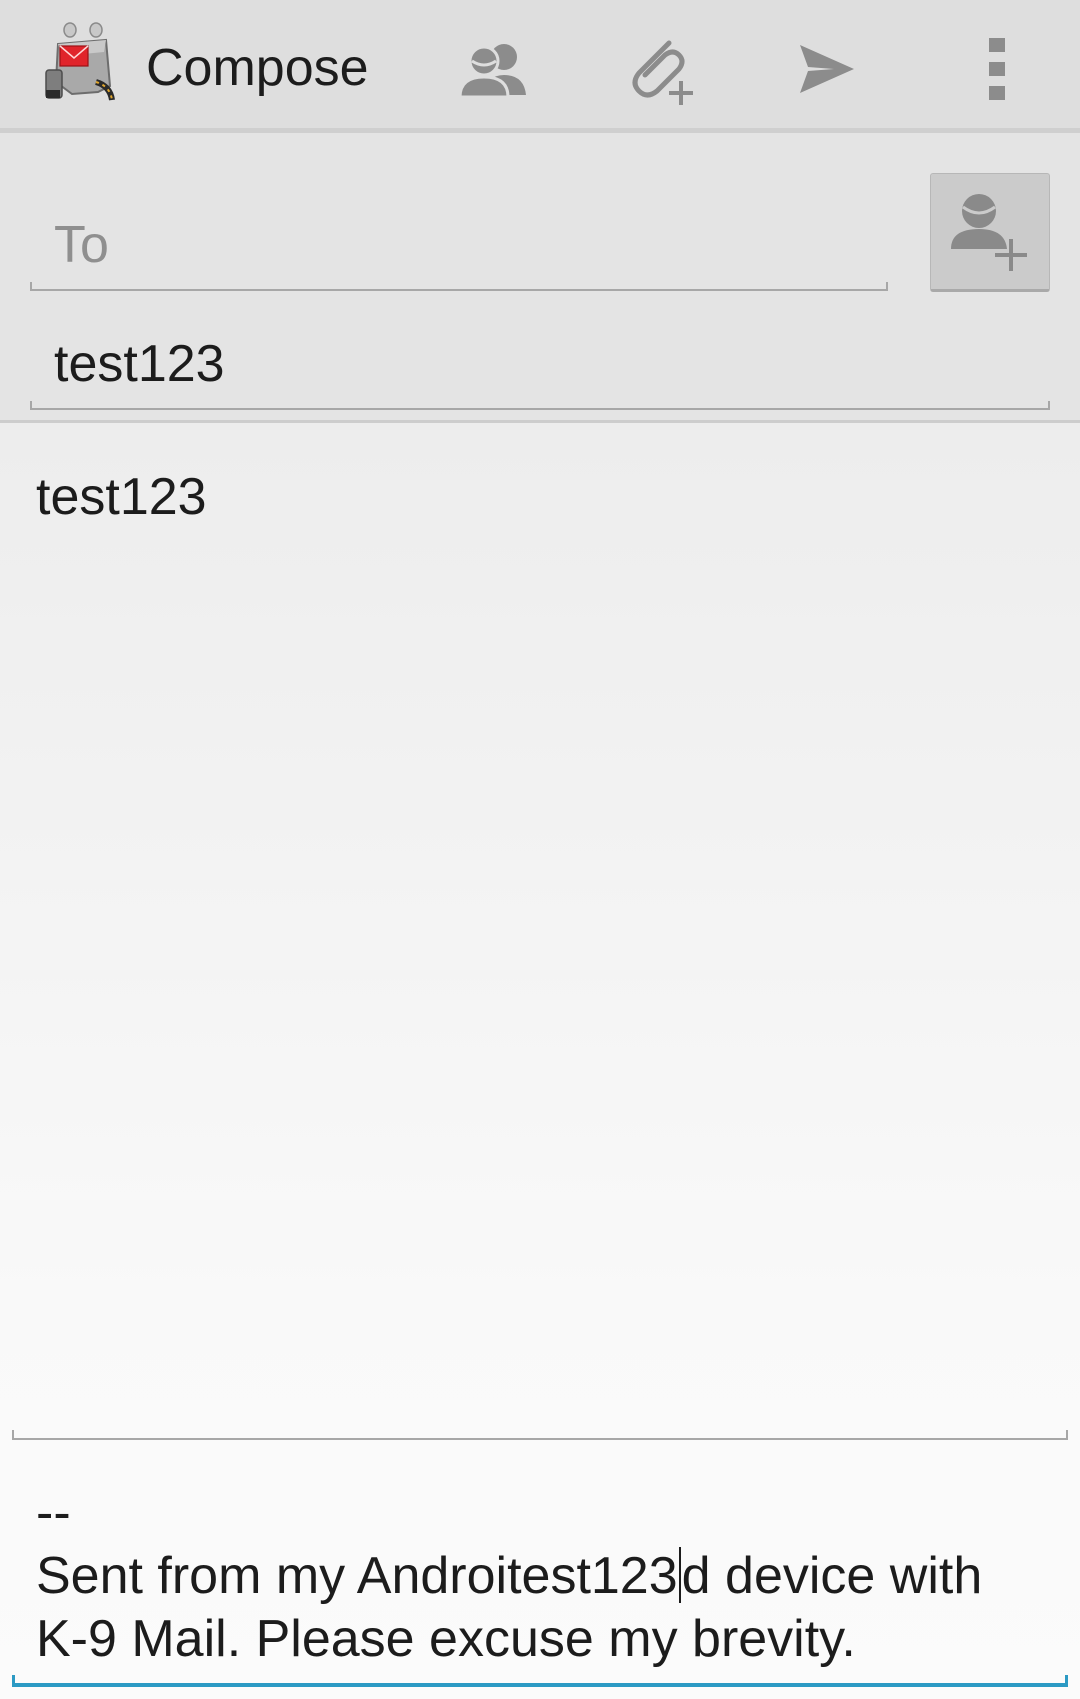 Image resolution: width=1080 pixels, height=1699 pixels. What do you see at coordinates (81, 245) in the screenshot?
I see `to-field-placeholder: To` at bounding box center [81, 245].